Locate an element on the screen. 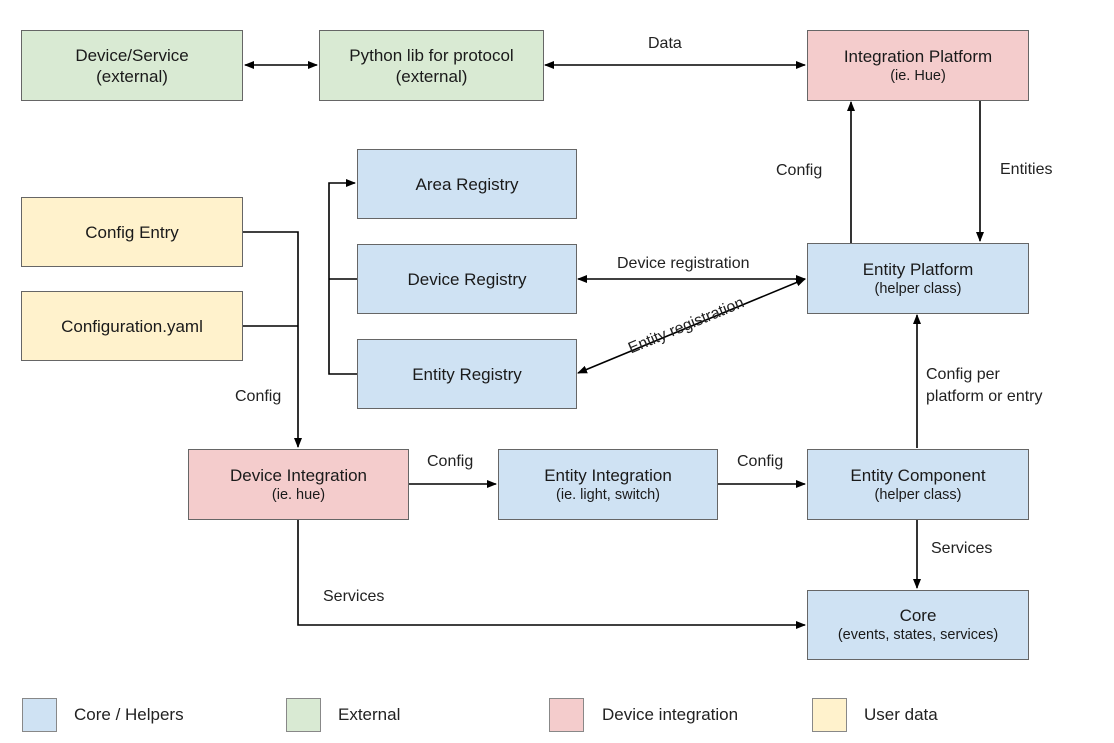 This screenshot has width=1114, height=743. legend-swatch-device-integration is located at coordinates (566, 715).